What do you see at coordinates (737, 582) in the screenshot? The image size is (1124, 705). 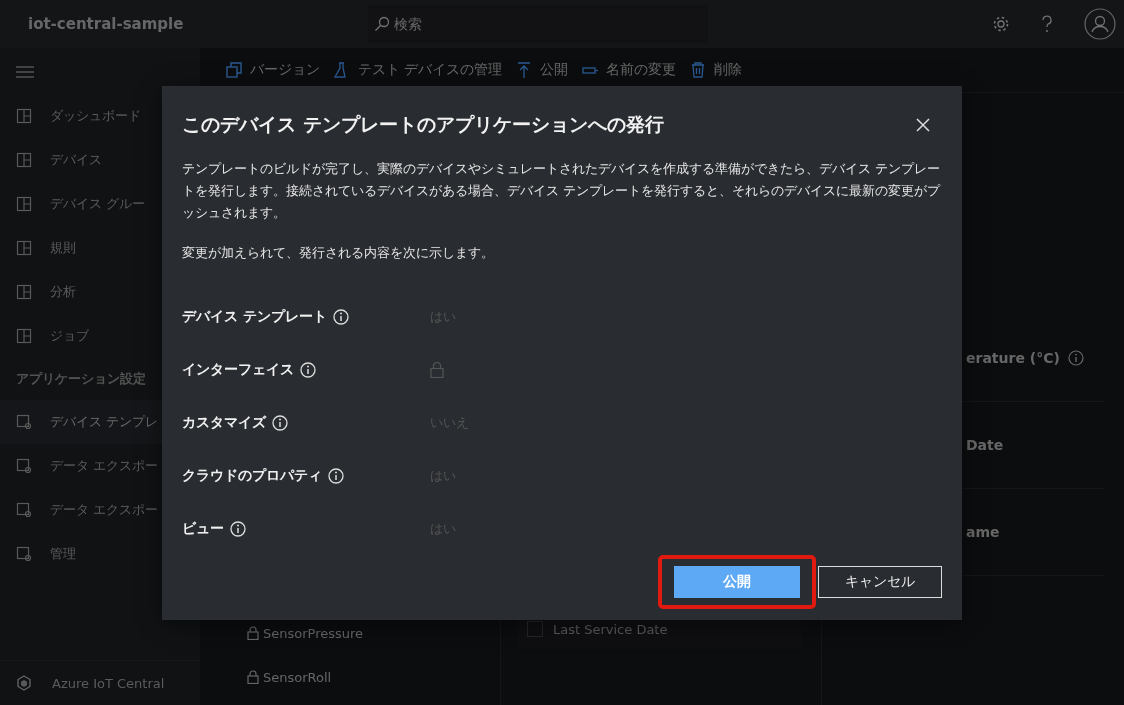 I see `publish-button: 公開` at bounding box center [737, 582].